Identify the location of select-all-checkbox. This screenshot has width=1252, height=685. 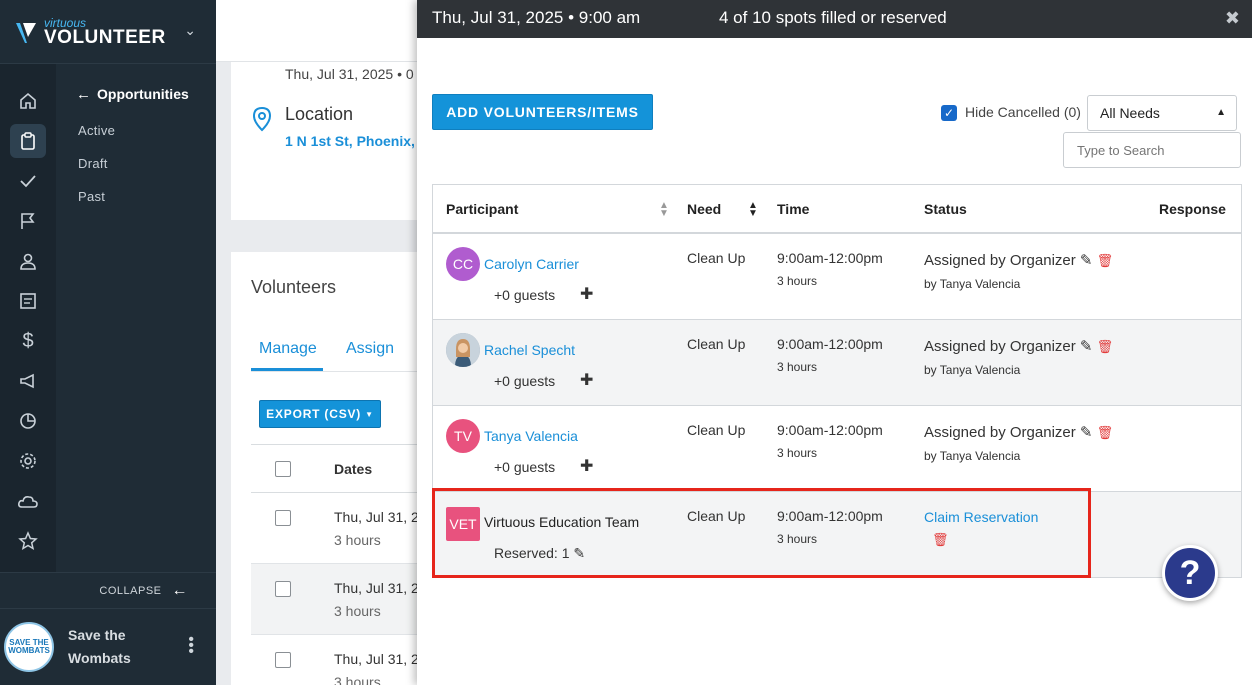
(283, 469).